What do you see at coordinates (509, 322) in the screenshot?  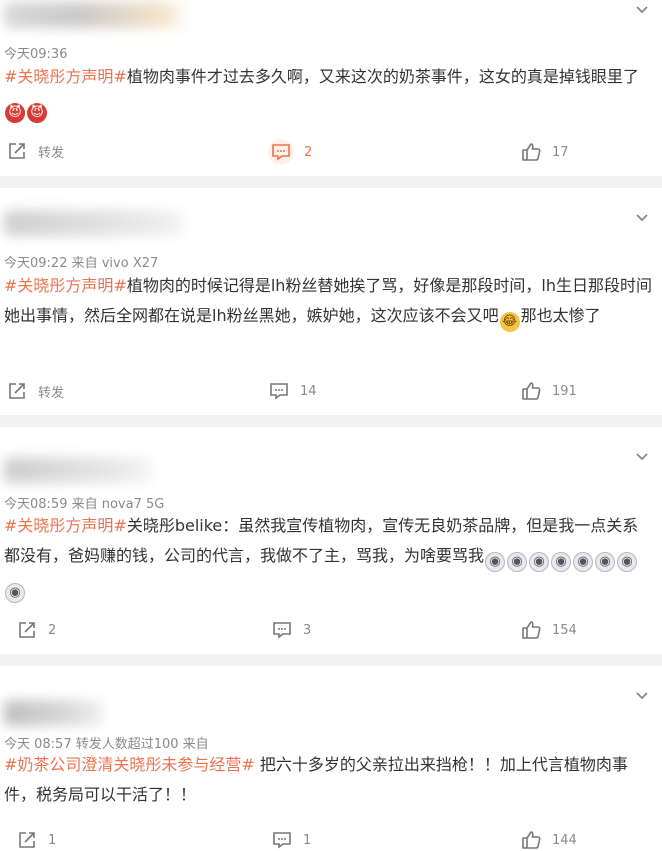 I see `laugh-cry-emoji-icon: 😂` at bounding box center [509, 322].